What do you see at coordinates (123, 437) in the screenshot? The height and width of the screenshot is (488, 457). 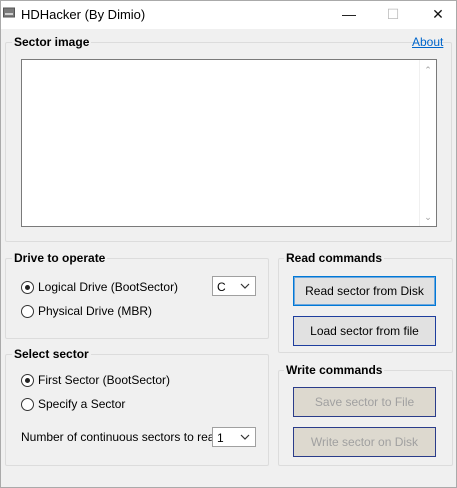 I see `sector-count-label: Number of continuous sectors to read:` at bounding box center [123, 437].